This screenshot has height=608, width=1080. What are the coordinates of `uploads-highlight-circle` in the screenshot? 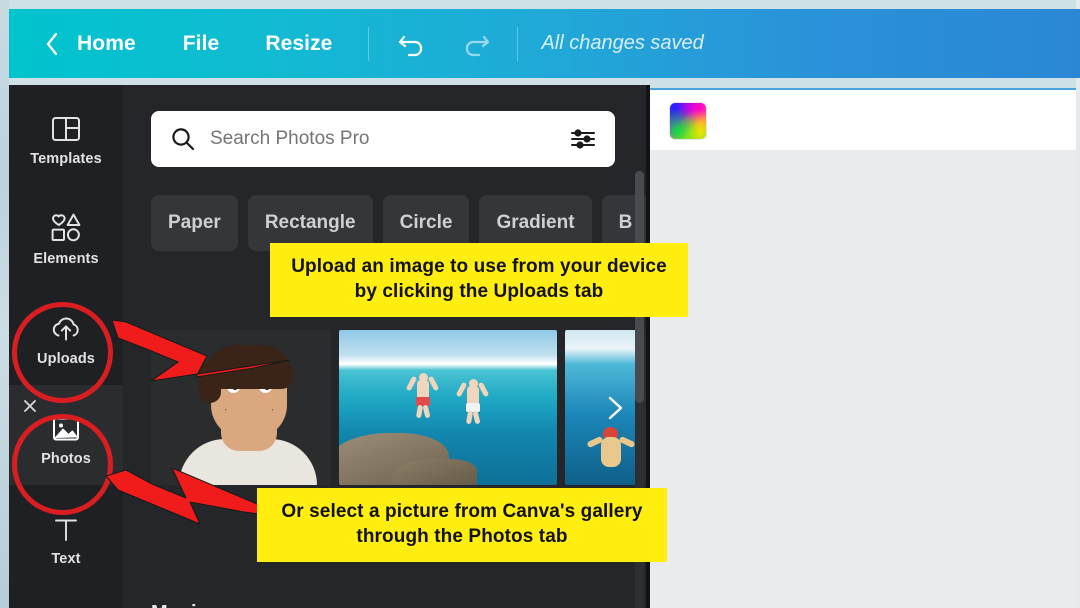 It's located at (62, 352).